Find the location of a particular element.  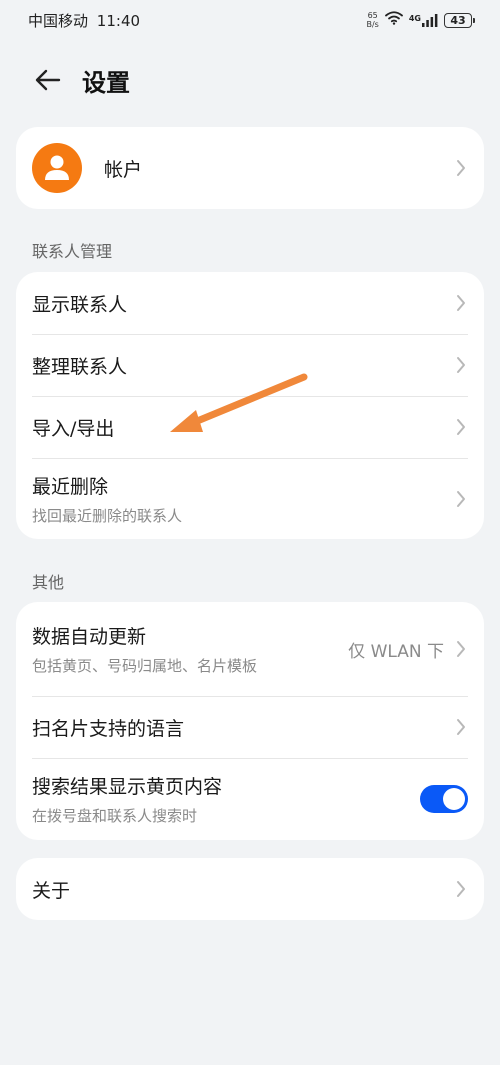

import-export-row: 导入/导出 is located at coordinates (250, 427).